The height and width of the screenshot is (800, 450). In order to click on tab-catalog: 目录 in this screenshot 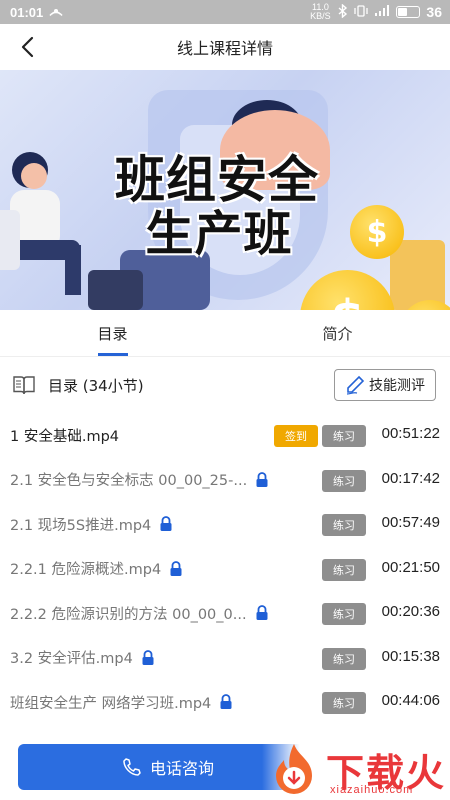, I will do `click(112, 333)`.